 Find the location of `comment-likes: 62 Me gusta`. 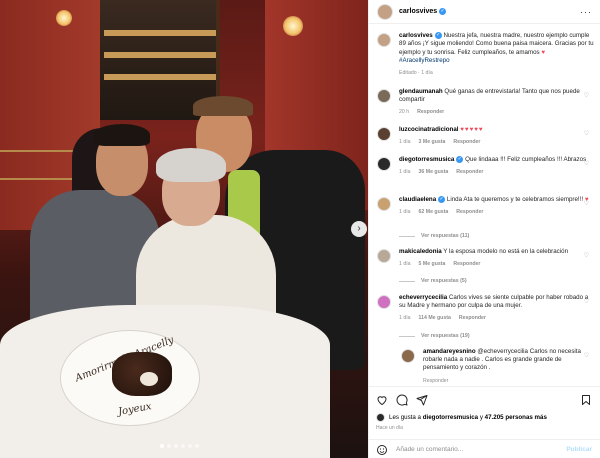

comment-likes: 62 Me gusta is located at coordinates (434, 212).